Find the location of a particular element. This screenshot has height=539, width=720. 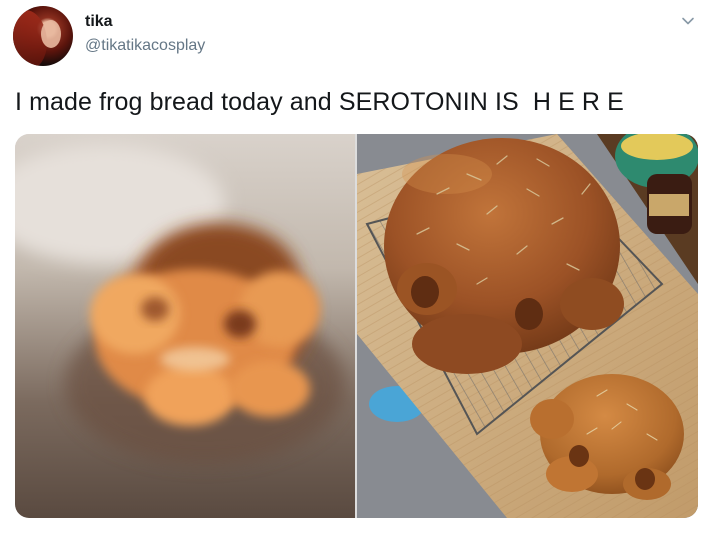

chevron-down-icon is located at coordinates (688, 21).